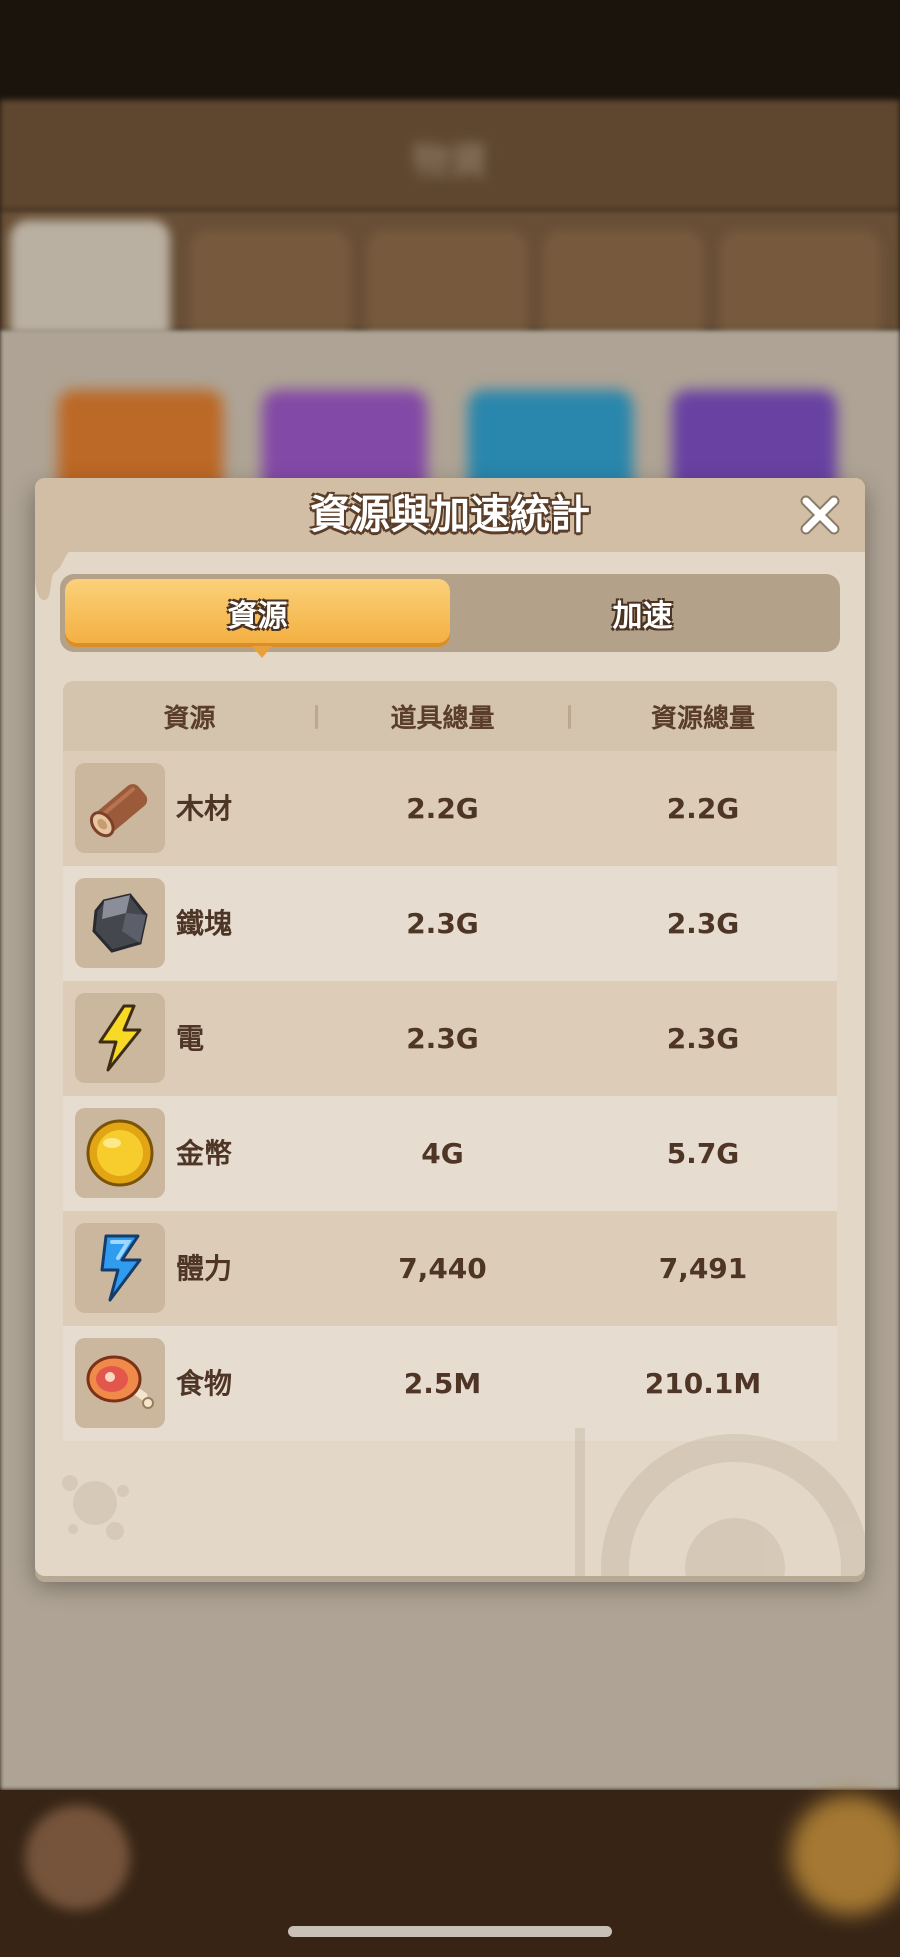 The width and height of the screenshot is (900, 1957). Describe the element at coordinates (262, 652) in the screenshot. I see `active-tab-pointer` at that location.